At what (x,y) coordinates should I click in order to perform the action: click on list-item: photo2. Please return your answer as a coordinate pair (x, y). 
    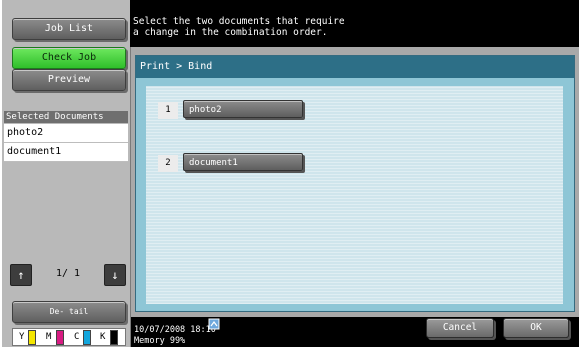
    Looking at the image, I should click on (66, 133).